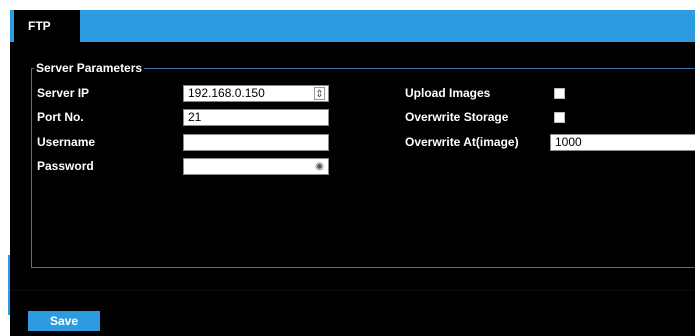 The image size is (695, 336). I want to click on password-label: Password, so click(65, 166).